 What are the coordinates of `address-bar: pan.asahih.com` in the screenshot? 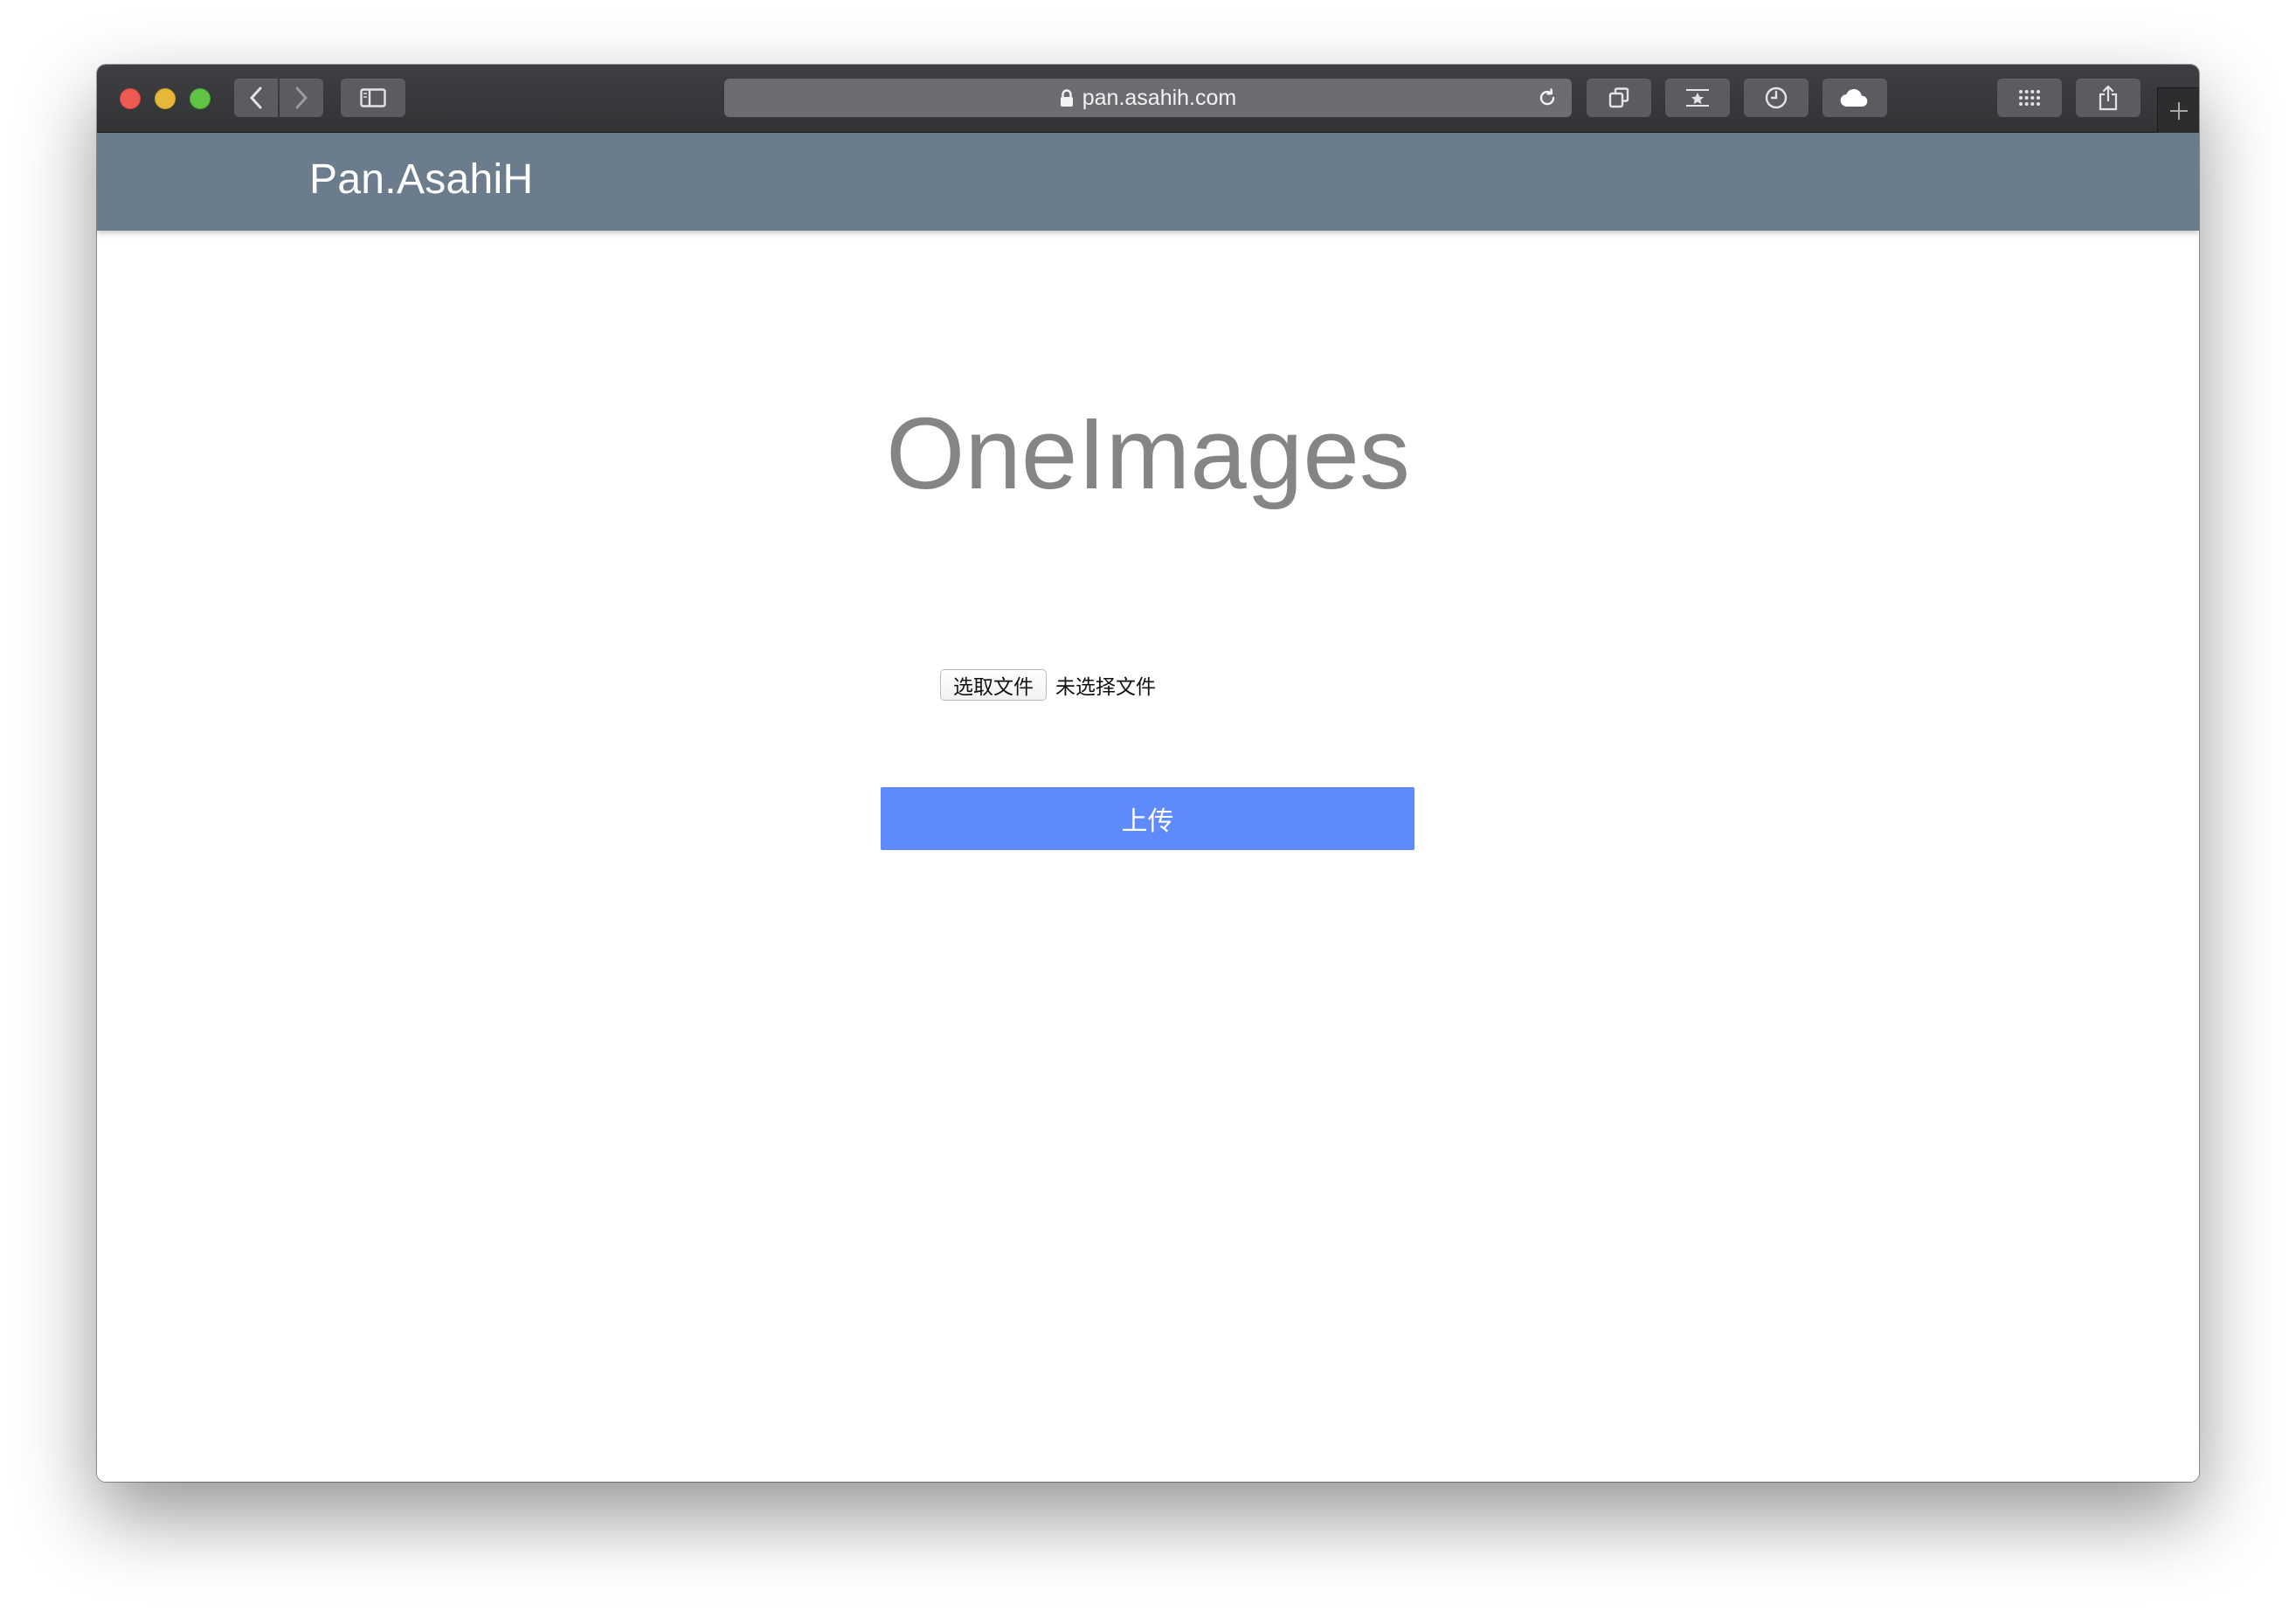 It's located at (1148, 98).